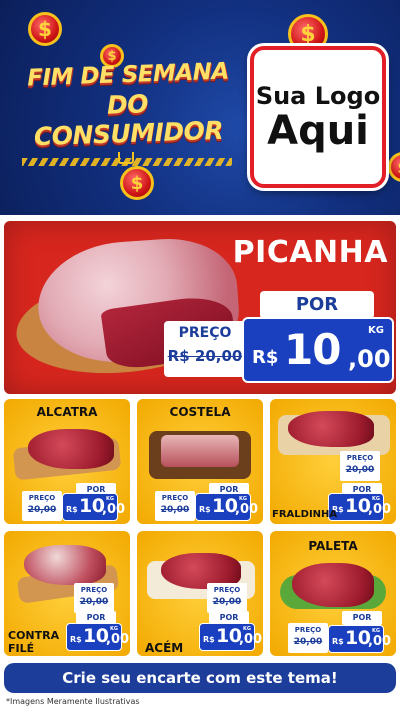 The image size is (400, 712). What do you see at coordinates (318, 131) in the screenshot?
I see `logo-text-line-2: Aqui` at bounding box center [318, 131].